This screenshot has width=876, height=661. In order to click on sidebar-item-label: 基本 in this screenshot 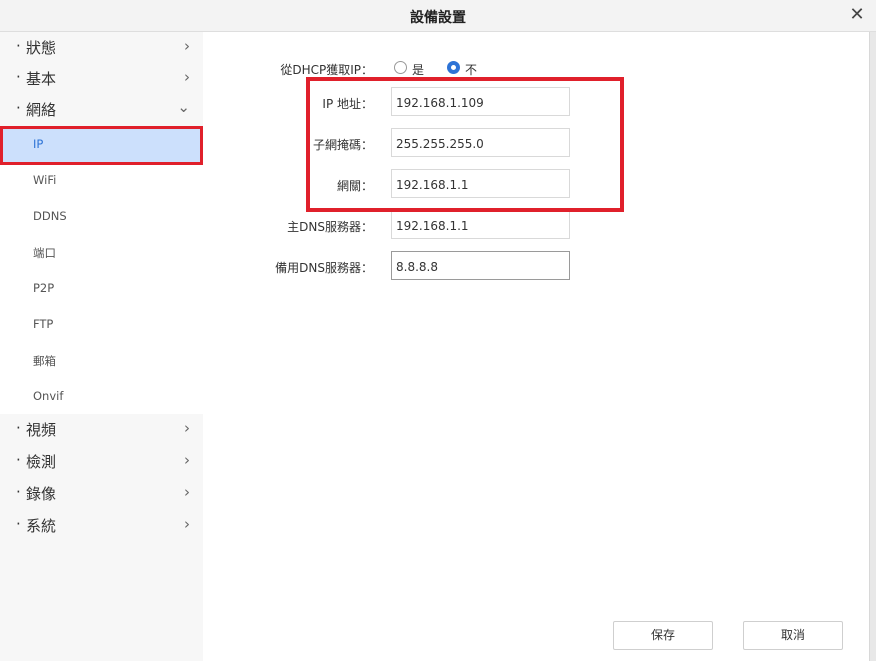, I will do `click(41, 79)`.